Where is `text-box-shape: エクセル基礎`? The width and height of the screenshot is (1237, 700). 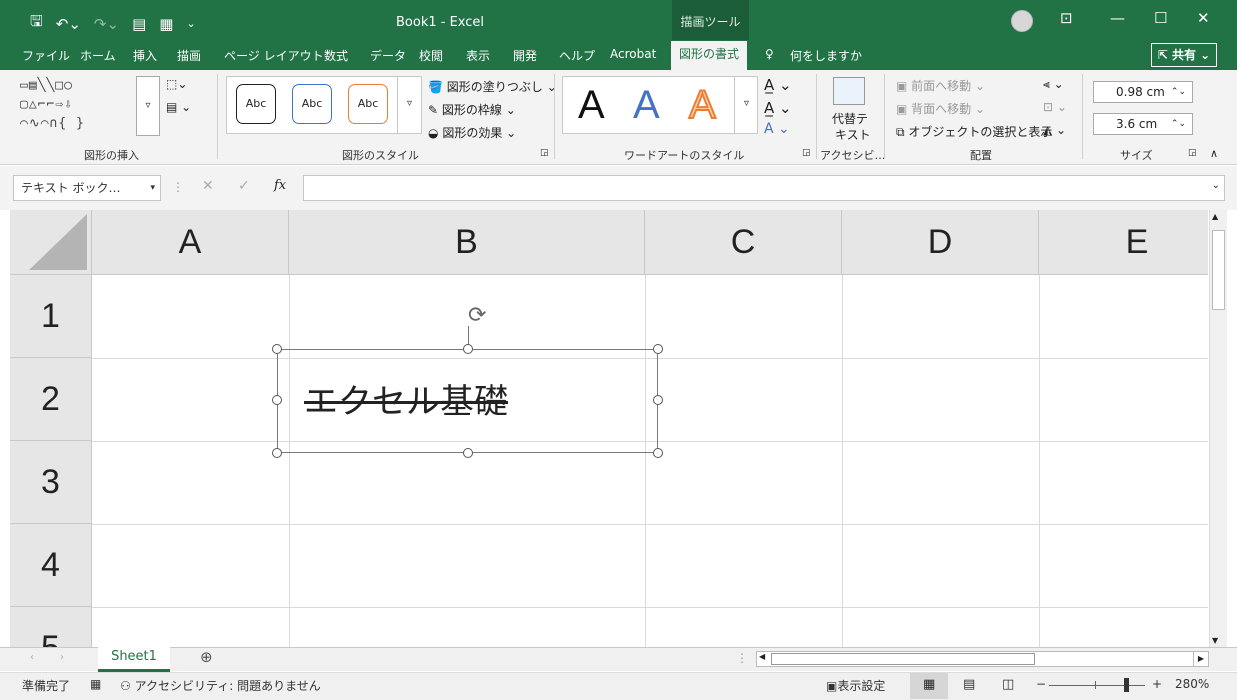 text-box-shape: エクセル基礎 is located at coordinates (467, 401).